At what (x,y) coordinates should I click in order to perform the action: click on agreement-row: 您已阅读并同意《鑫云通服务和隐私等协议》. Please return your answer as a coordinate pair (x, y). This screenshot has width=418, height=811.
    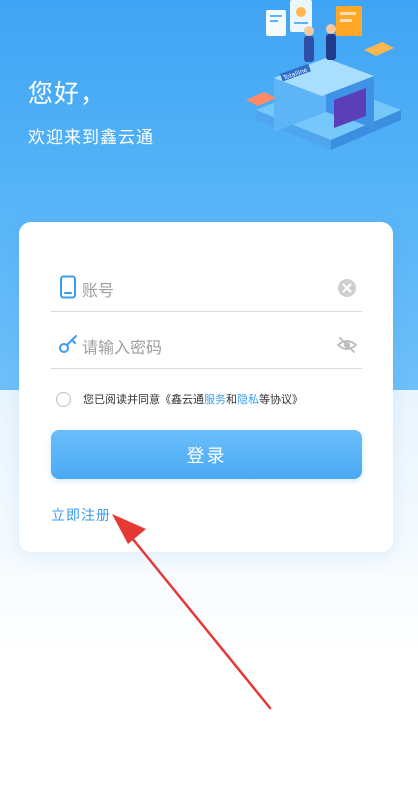
    Looking at the image, I should click on (179, 399).